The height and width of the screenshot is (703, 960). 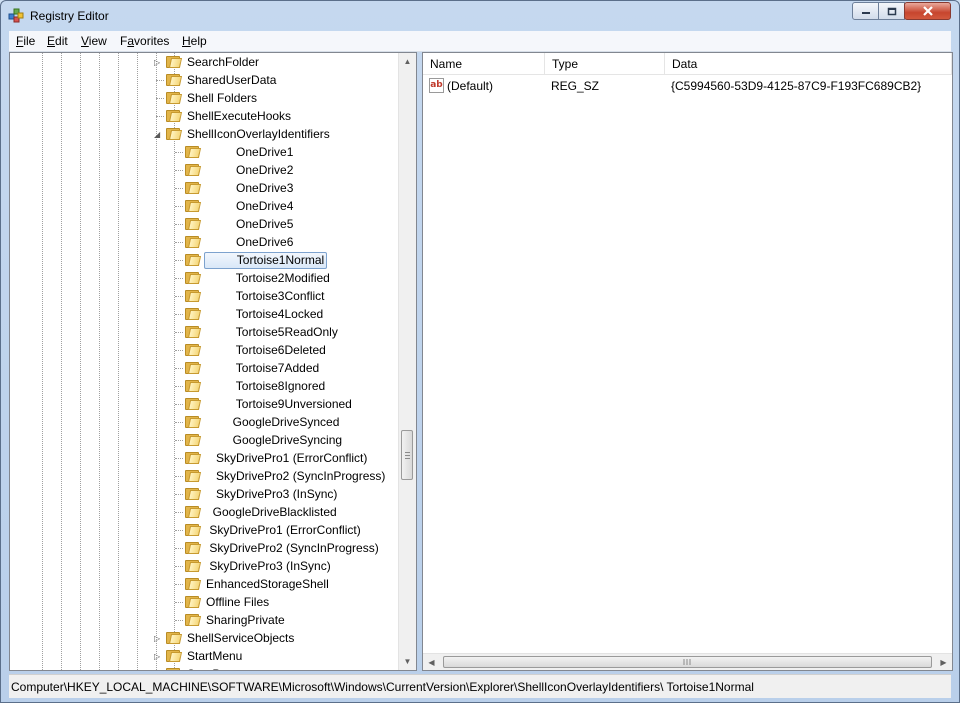 I want to click on menu-view: View, so click(x=94, y=41).